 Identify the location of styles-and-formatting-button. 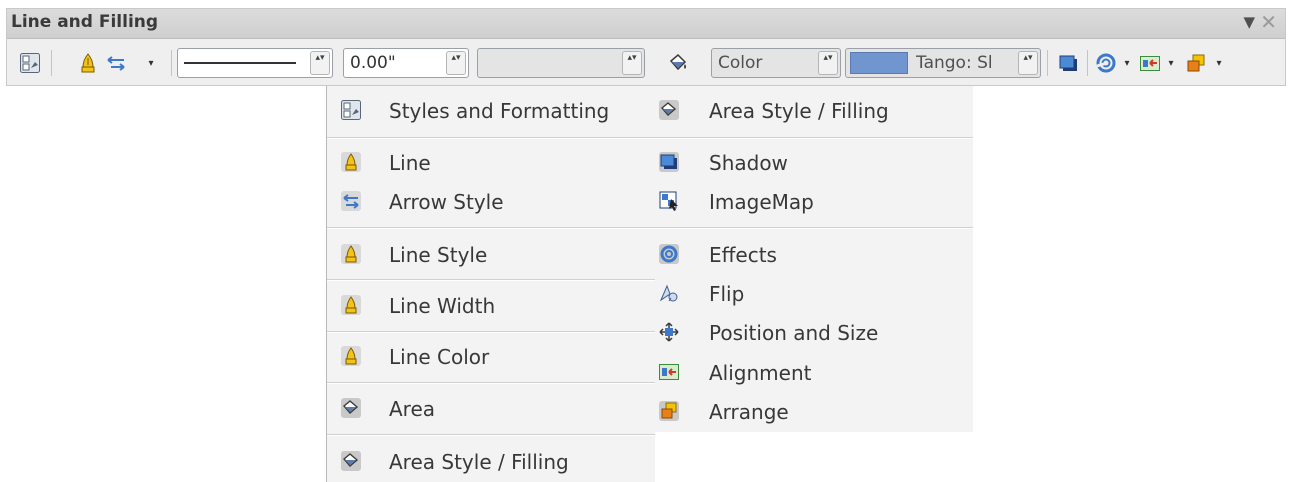
(30, 63).